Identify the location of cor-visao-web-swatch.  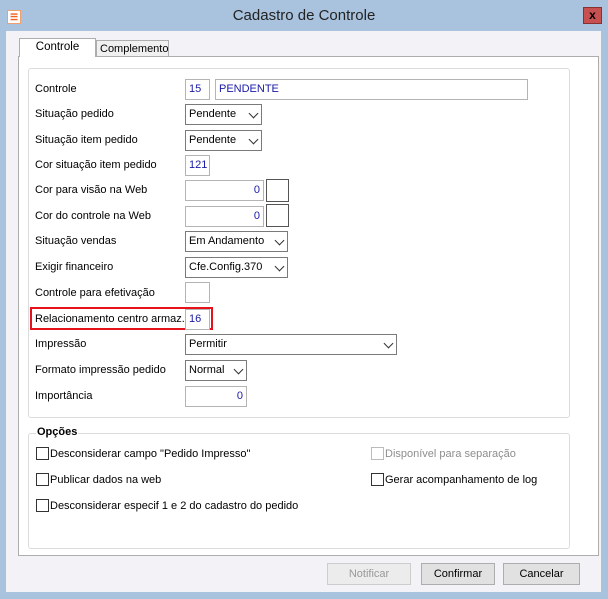
(277, 190).